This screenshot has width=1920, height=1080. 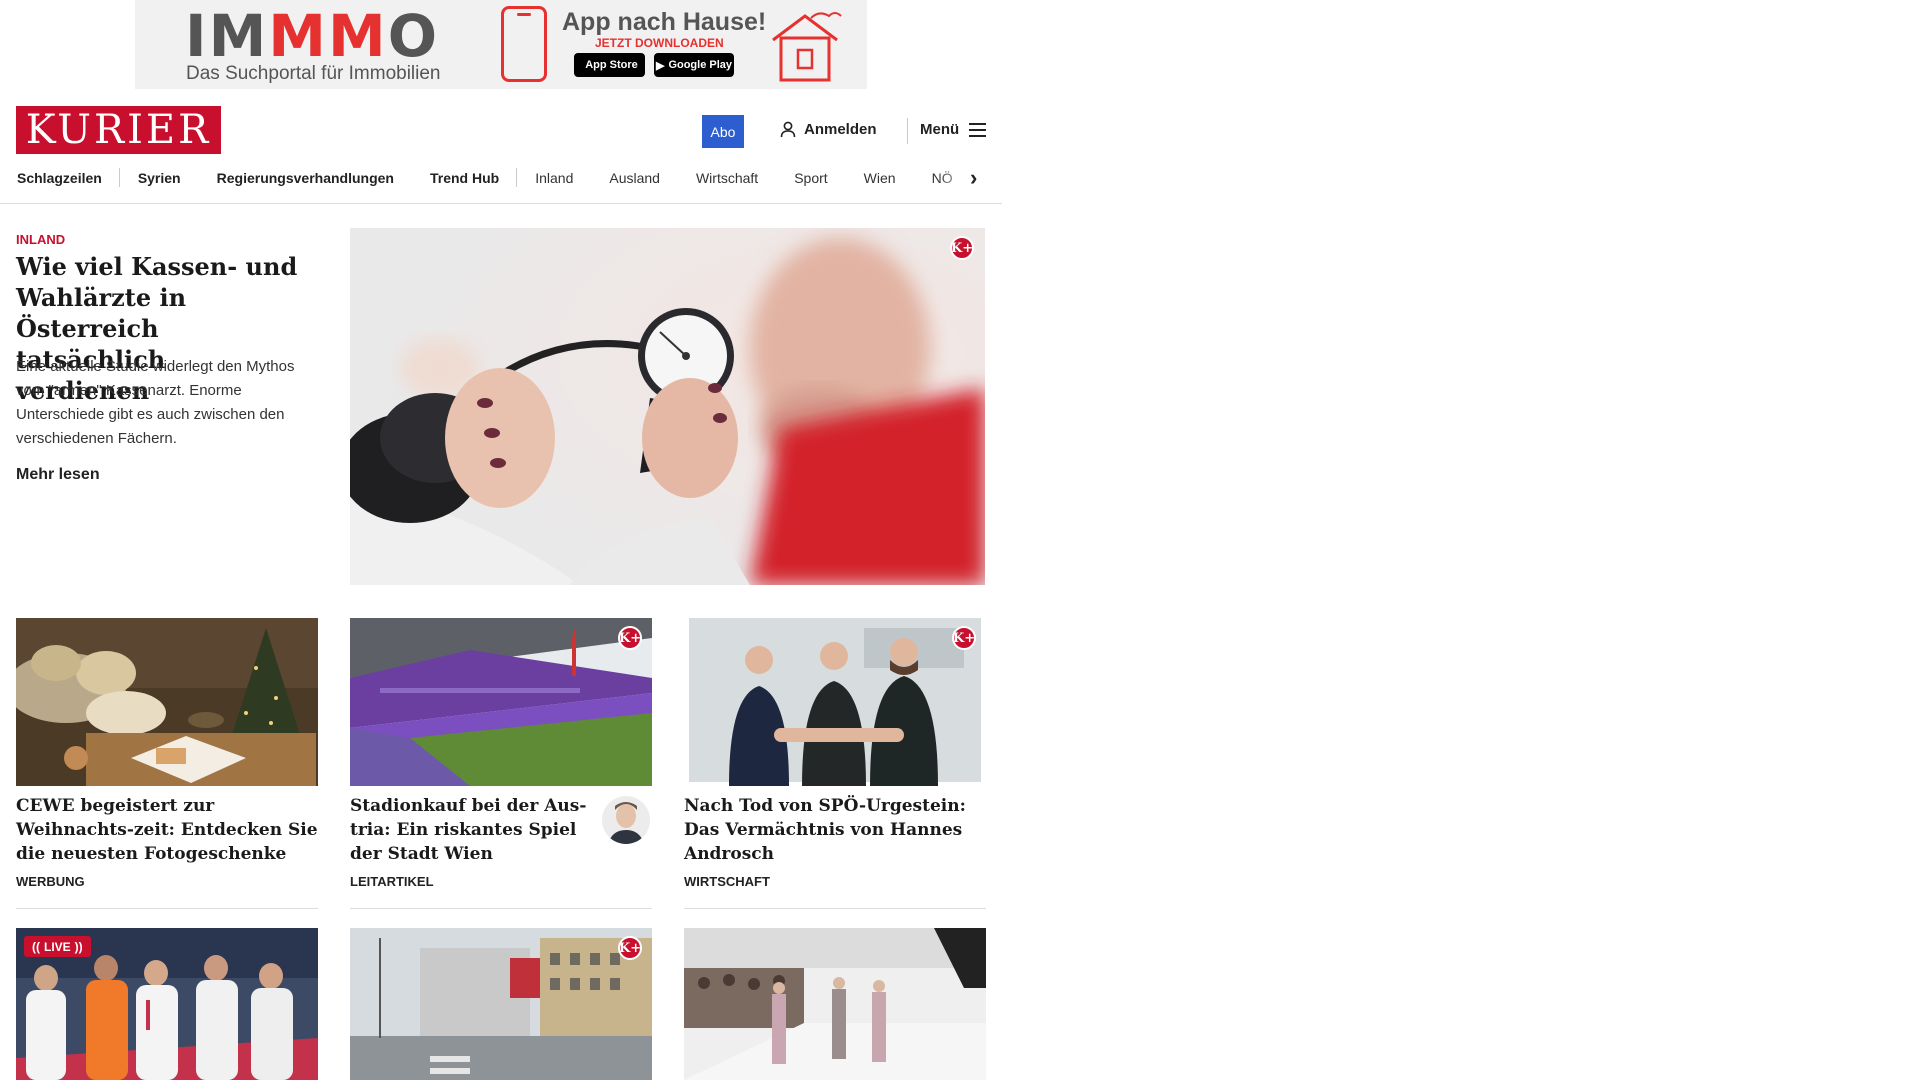 I want to click on card-label: WIRTSCHAFT, so click(x=727, y=881).